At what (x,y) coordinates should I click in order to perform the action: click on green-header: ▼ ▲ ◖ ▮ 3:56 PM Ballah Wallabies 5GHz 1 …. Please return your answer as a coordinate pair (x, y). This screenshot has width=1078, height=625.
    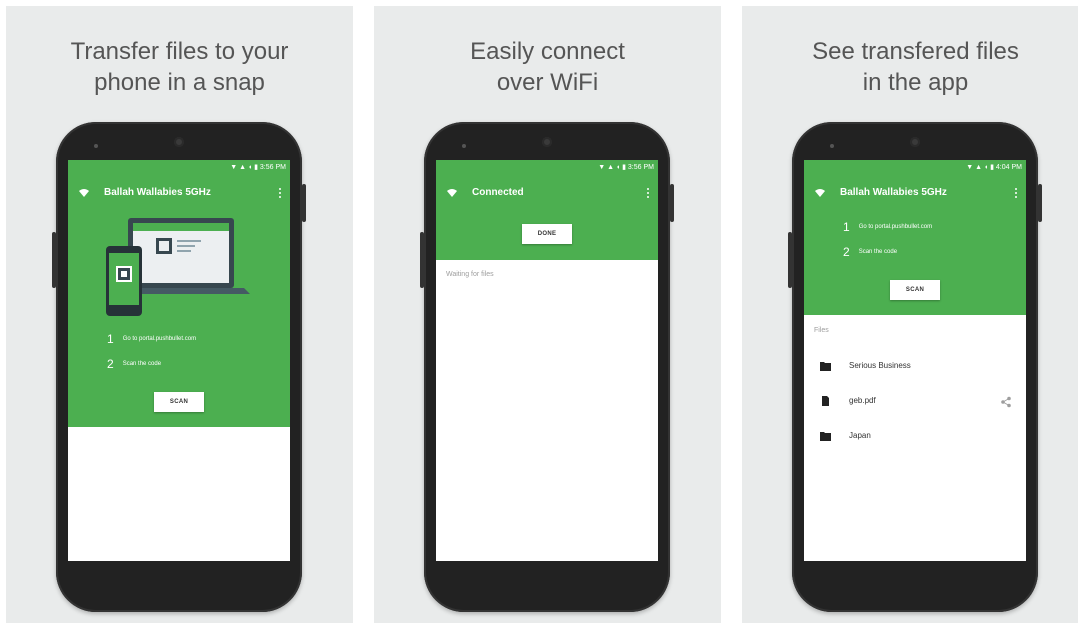
    Looking at the image, I should click on (179, 293).